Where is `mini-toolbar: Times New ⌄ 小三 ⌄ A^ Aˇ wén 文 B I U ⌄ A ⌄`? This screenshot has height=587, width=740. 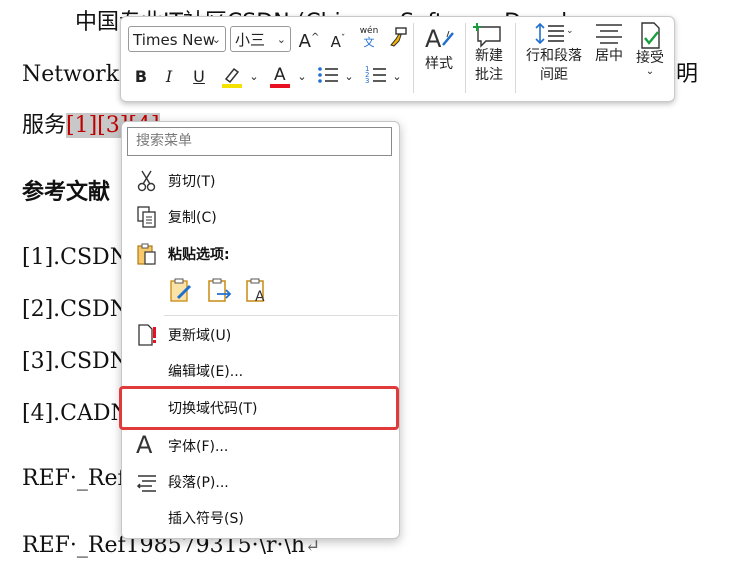
mini-toolbar: Times New ⌄ 小三 ⌄ A^ Aˇ wén 文 B I U ⌄ A ⌄ is located at coordinates (397, 59).